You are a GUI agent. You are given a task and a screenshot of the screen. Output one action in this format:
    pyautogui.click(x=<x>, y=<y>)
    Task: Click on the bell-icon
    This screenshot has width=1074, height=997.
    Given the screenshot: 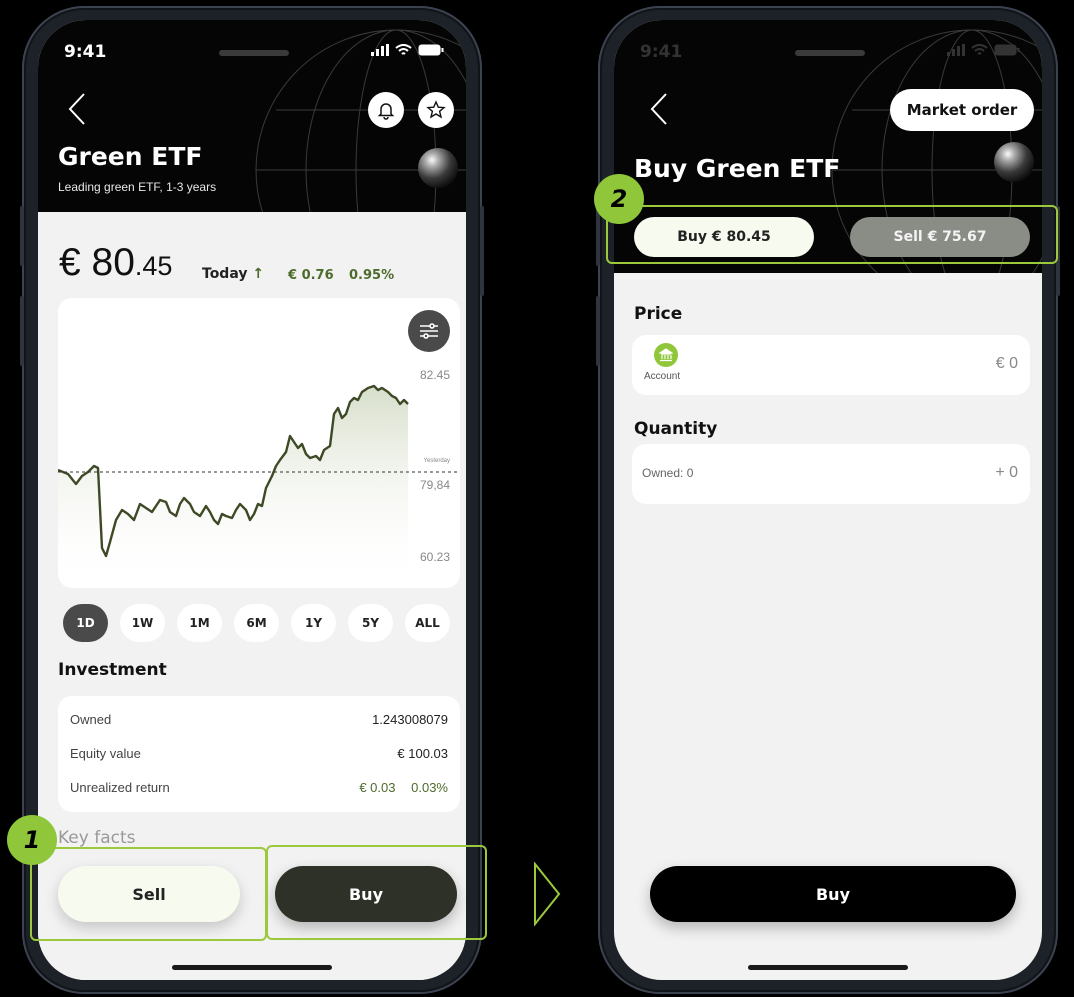 What is the action you would take?
    pyautogui.click(x=386, y=111)
    